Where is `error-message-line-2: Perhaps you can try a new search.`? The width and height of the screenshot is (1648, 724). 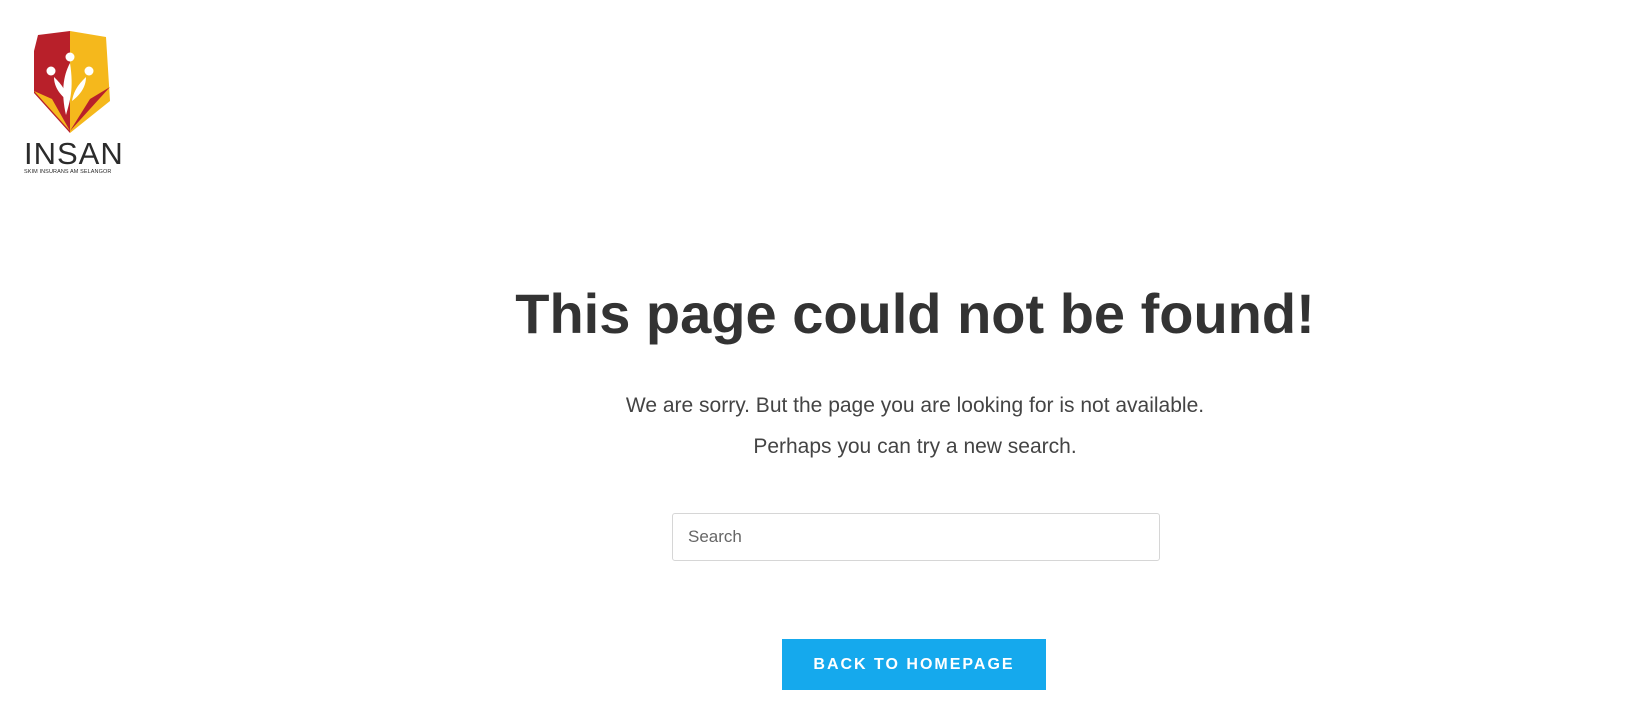 error-message-line-2: Perhaps you can try a new search. is located at coordinates (915, 446).